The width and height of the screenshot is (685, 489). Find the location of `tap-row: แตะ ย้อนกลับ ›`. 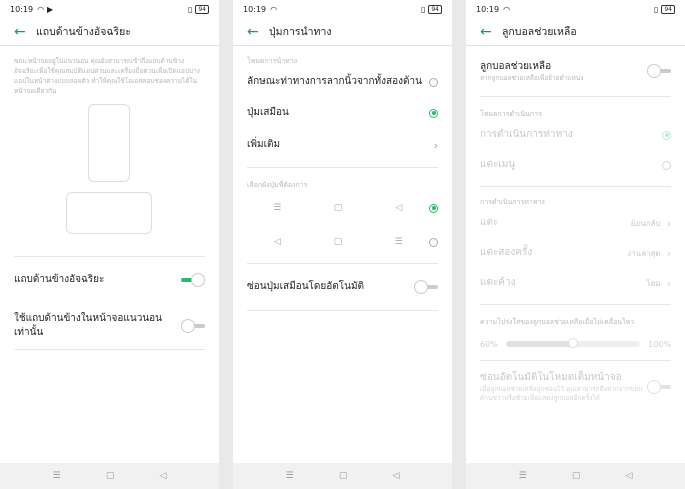

tap-row: แตะ ย้อนกลับ › is located at coordinates (575, 223).